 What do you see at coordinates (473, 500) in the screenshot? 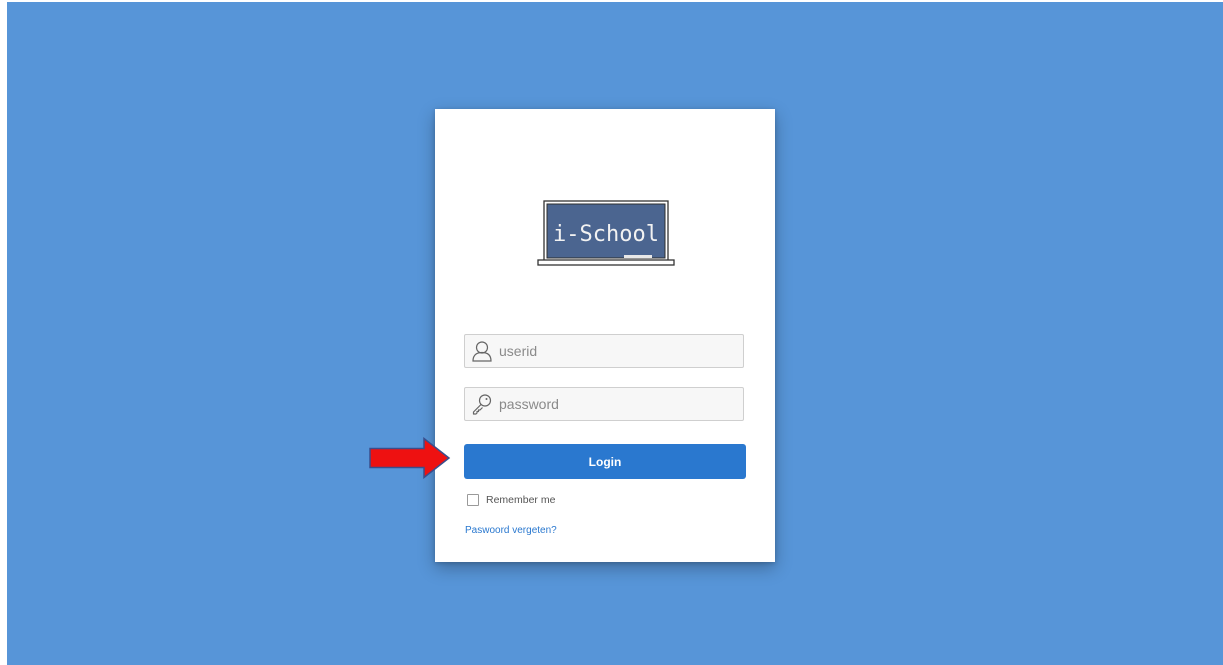
I see `remember-me-checkbox` at bounding box center [473, 500].